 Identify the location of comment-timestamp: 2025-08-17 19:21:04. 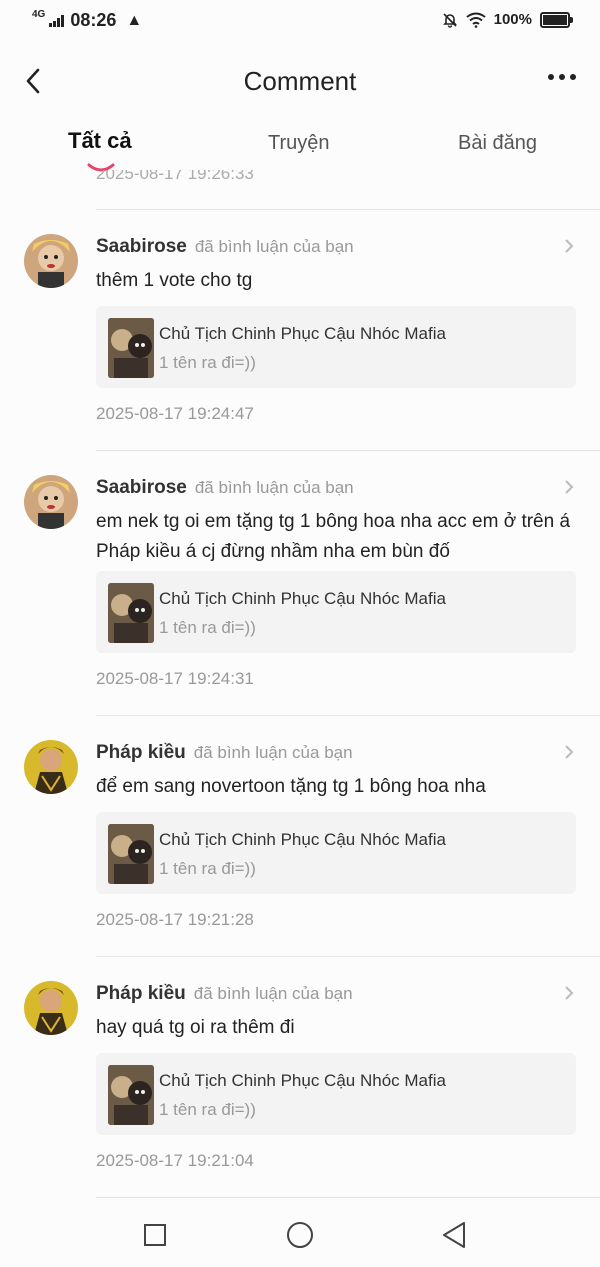
(175, 1160).